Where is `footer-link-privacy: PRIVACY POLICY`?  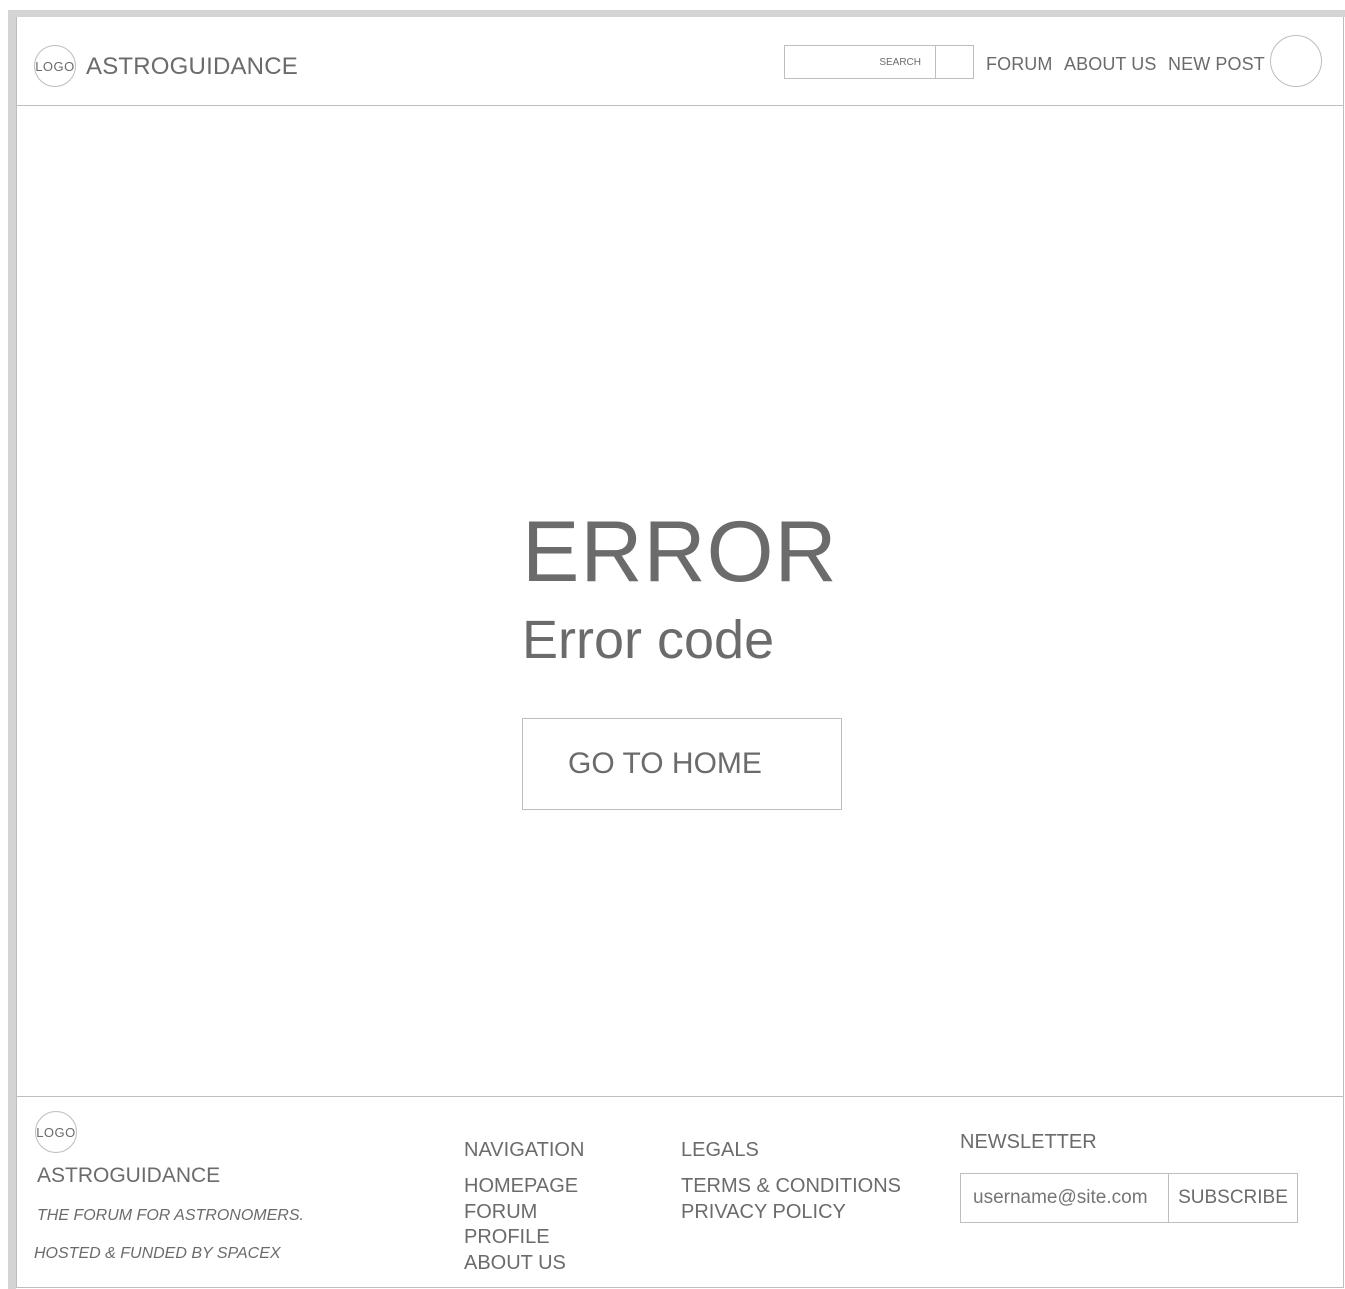 footer-link-privacy: PRIVACY POLICY is located at coordinates (791, 1213).